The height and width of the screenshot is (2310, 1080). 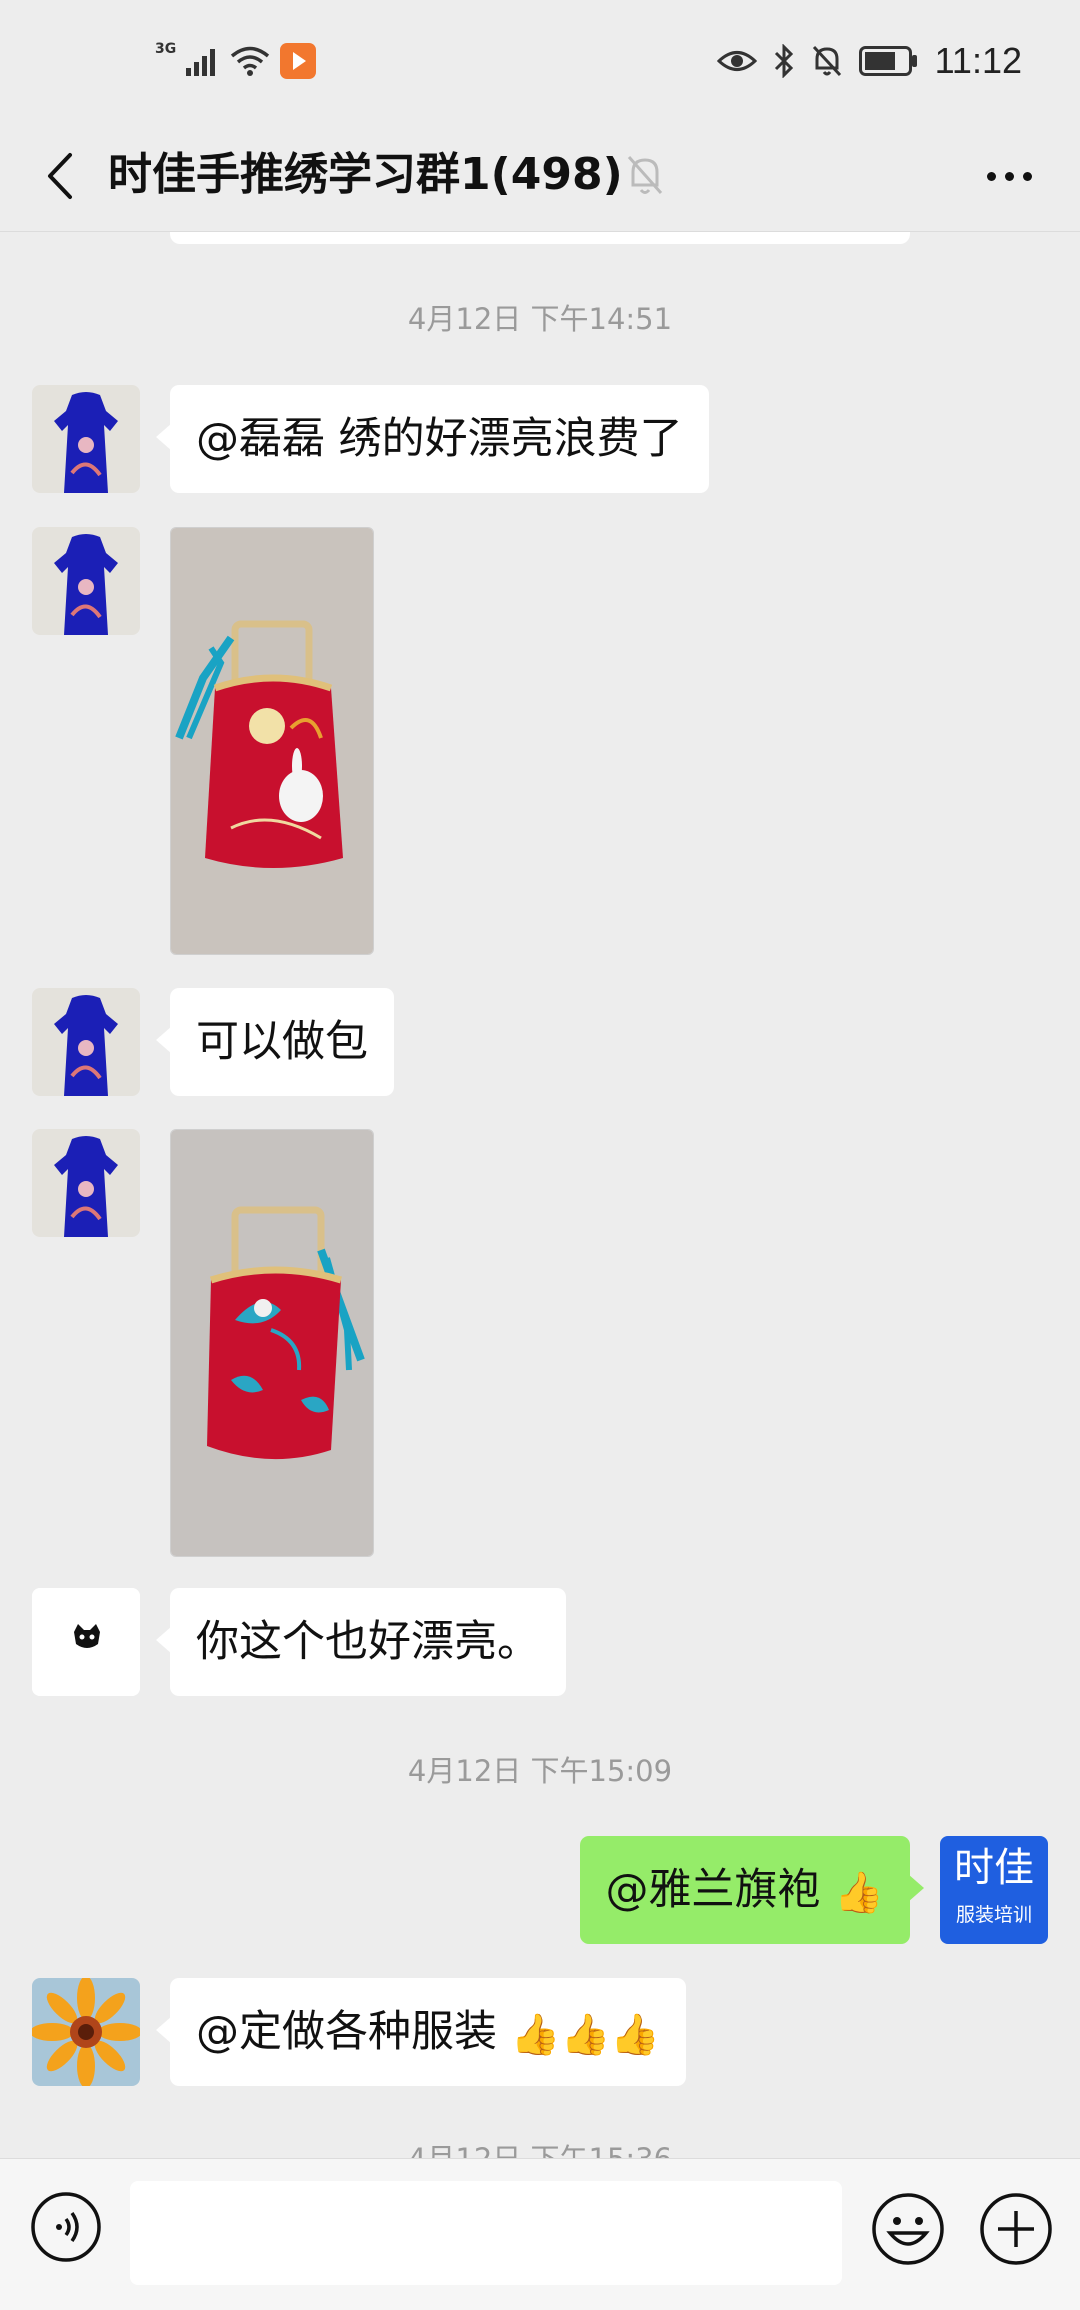 I want to click on wifi-icon, so click(x=250, y=61).